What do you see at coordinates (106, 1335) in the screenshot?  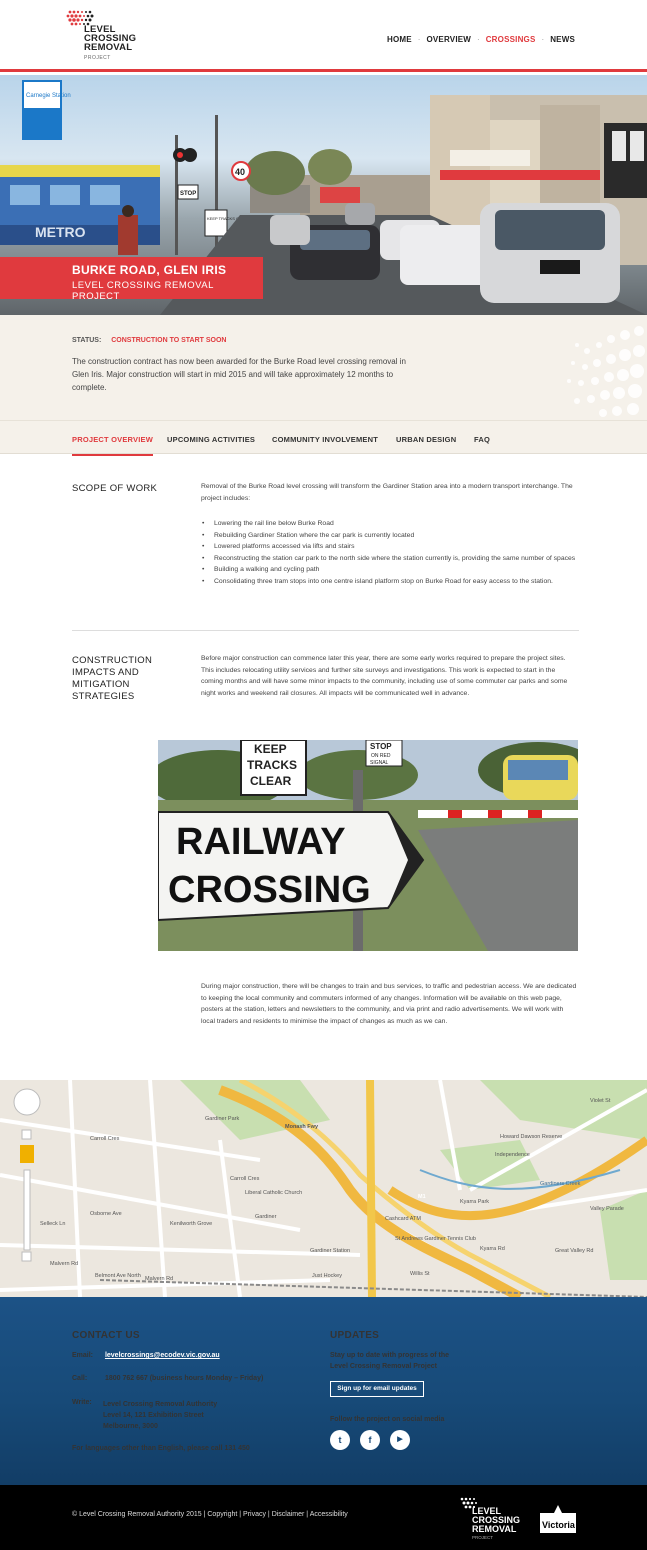 I see `contact-title: CONTACT US` at bounding box center [106, 1335].